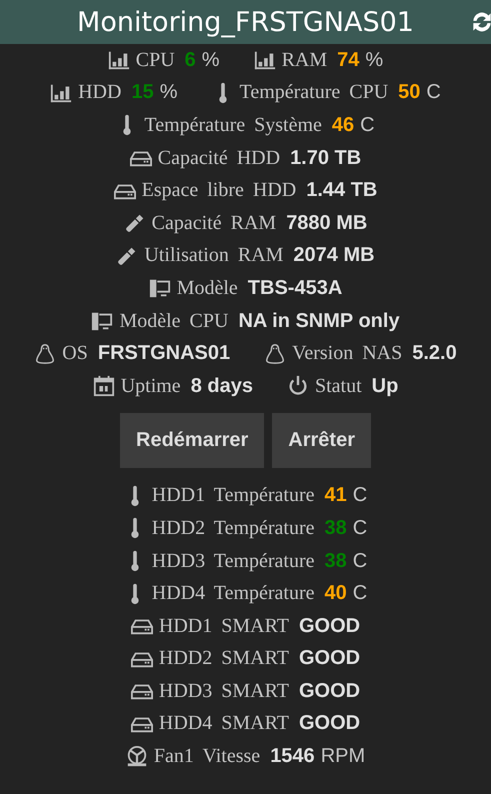 The height and width of the screenshot is (794, 491). Describe the element at coordinates (338, 386) in the screenshot. I see `metric-label: Statut` at that location.